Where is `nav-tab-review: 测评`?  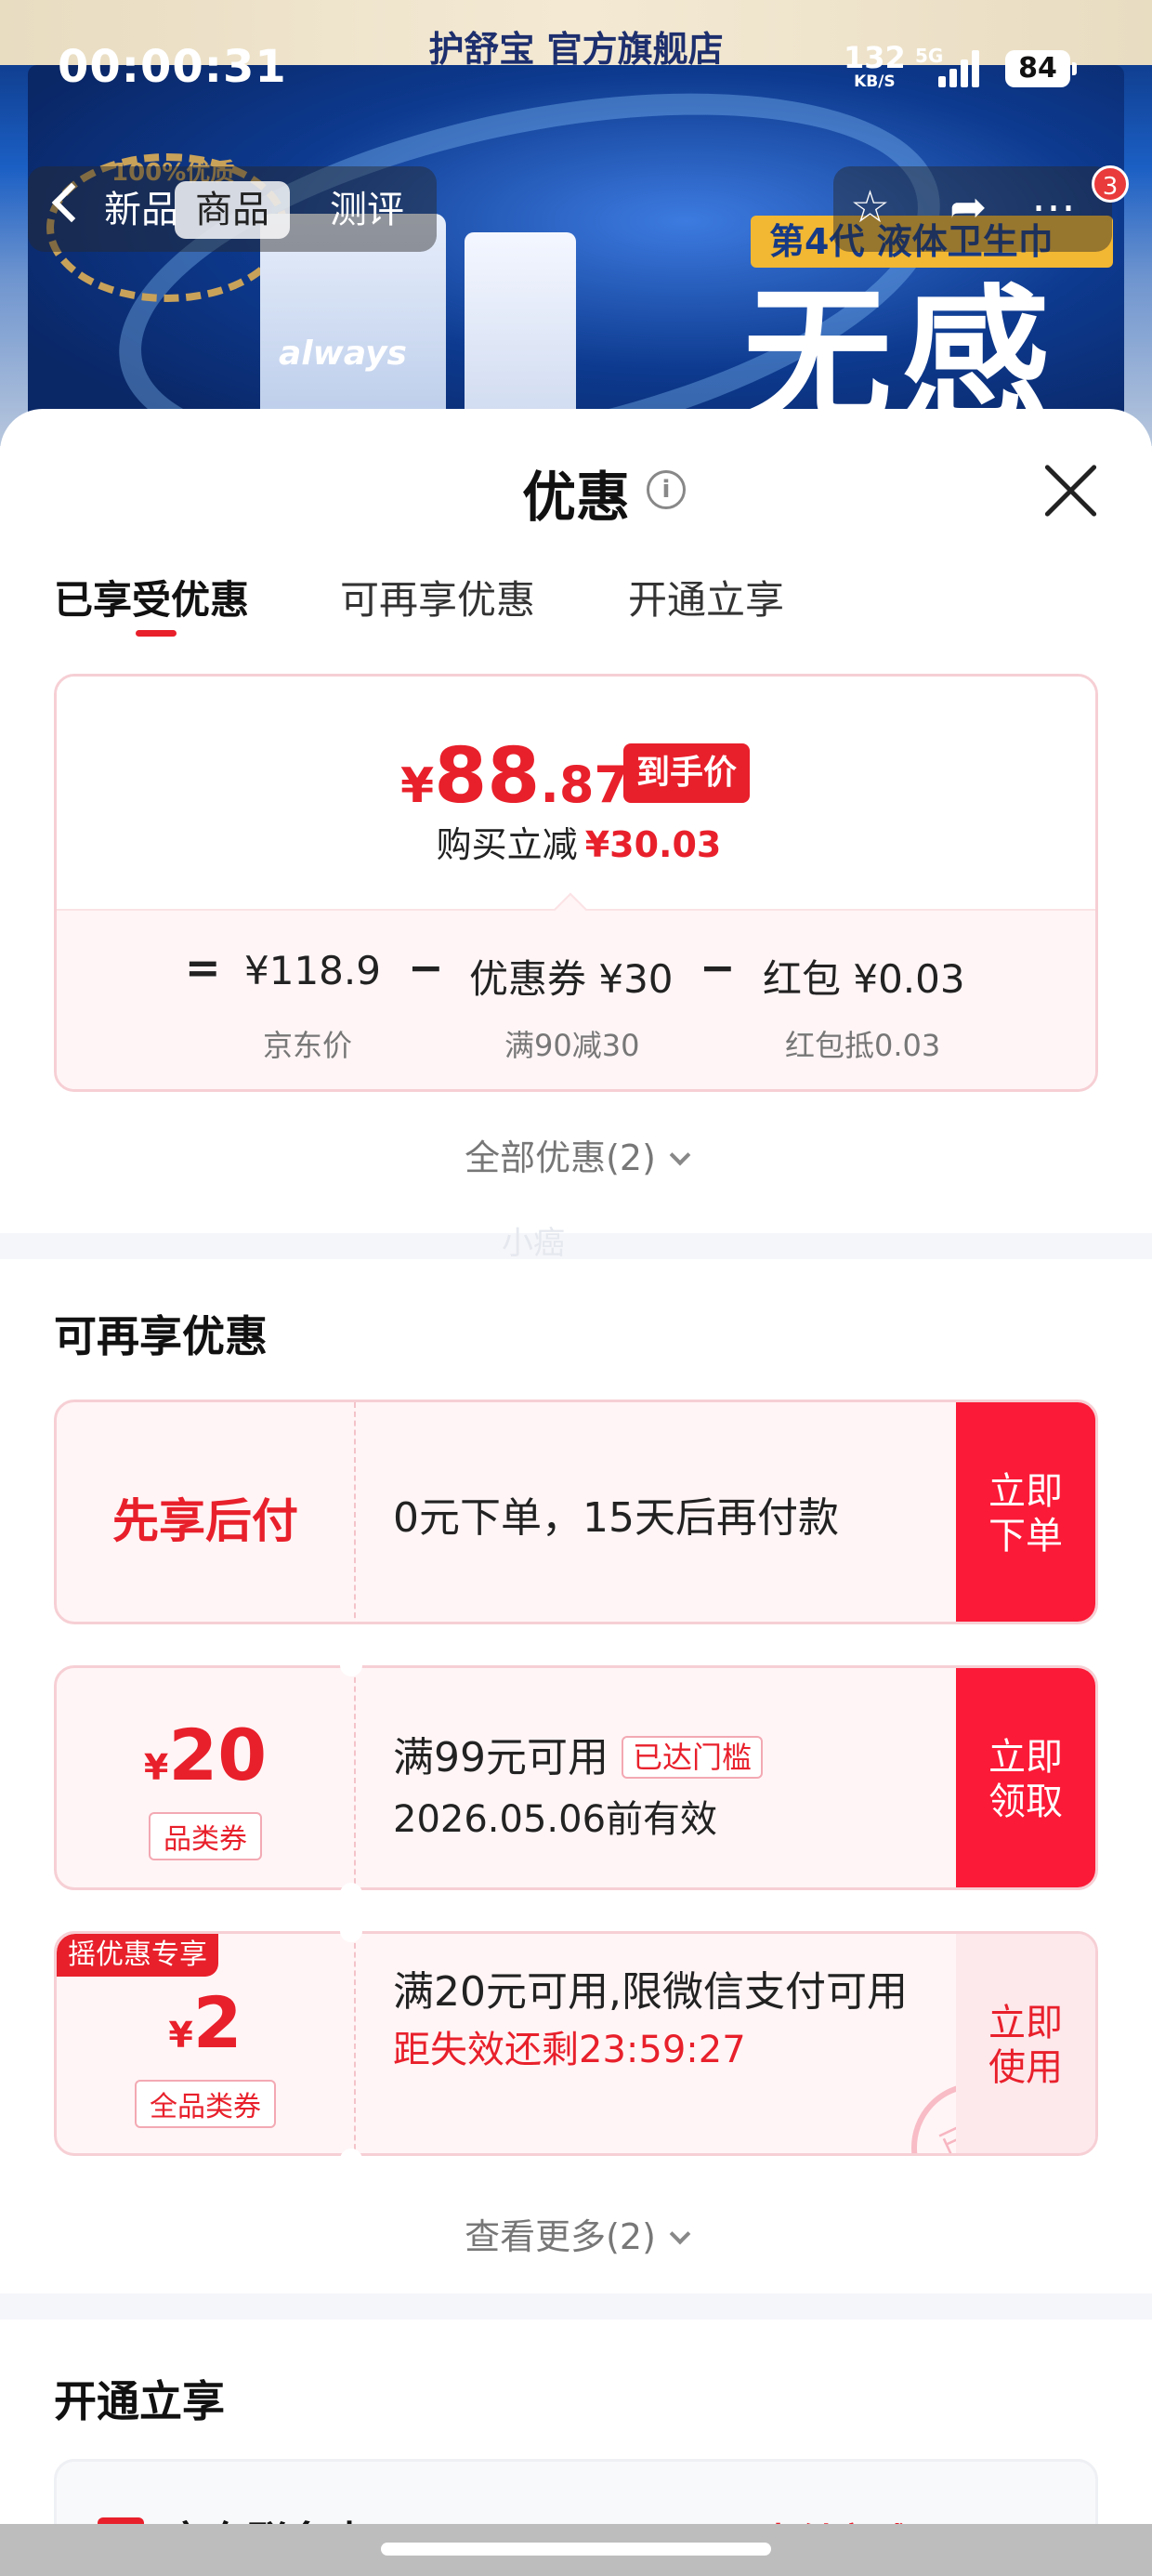
nav-tab-review: 测评 is located at coordinates (367, 210).